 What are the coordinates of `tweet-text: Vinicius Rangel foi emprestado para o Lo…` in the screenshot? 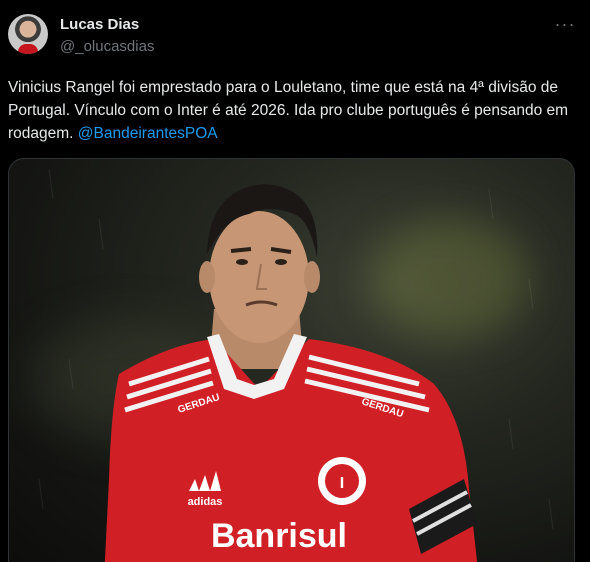 It's located at (293, 110).